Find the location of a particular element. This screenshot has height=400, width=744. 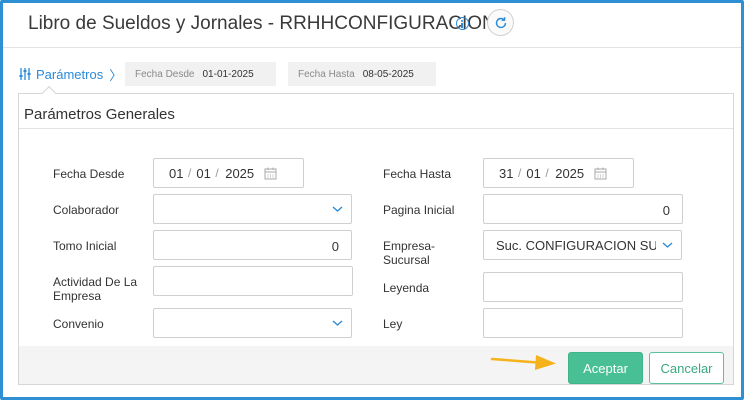

tab-parametros-label: Parámetros is located at coordinates (70, 74).